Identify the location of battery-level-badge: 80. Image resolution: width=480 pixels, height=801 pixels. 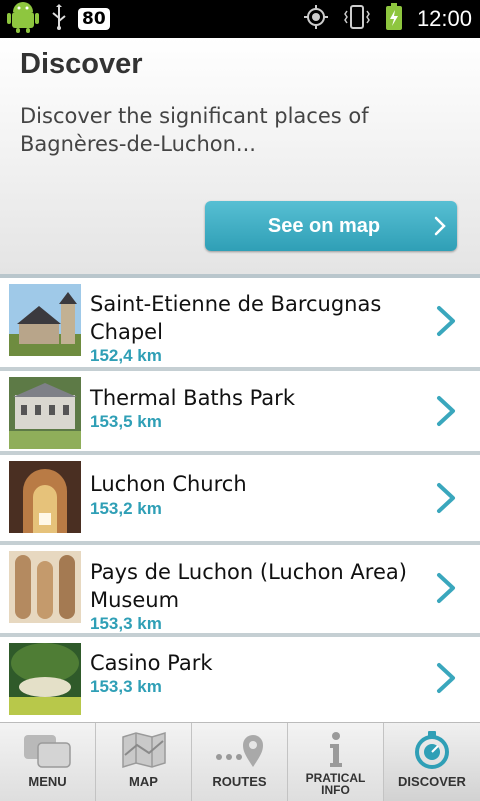
(94, 19).